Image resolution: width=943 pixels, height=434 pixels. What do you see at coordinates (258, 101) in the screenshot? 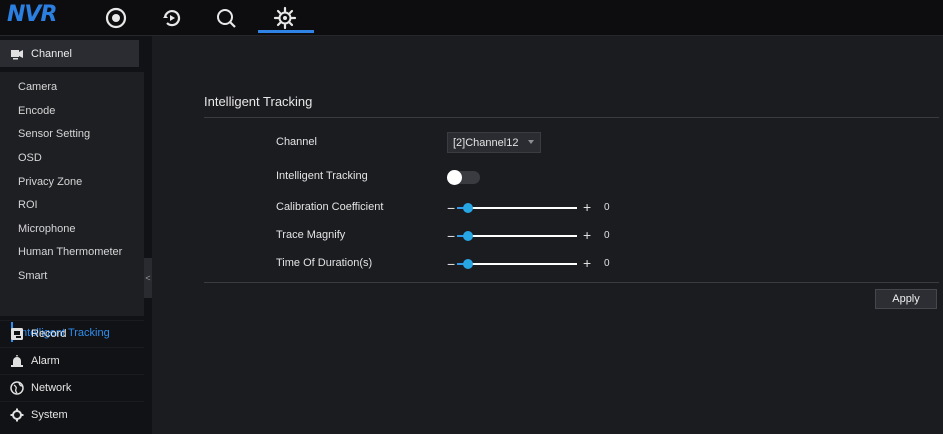
I see `page-title: Intelligent Tracking` at bounding box center [258, 101].